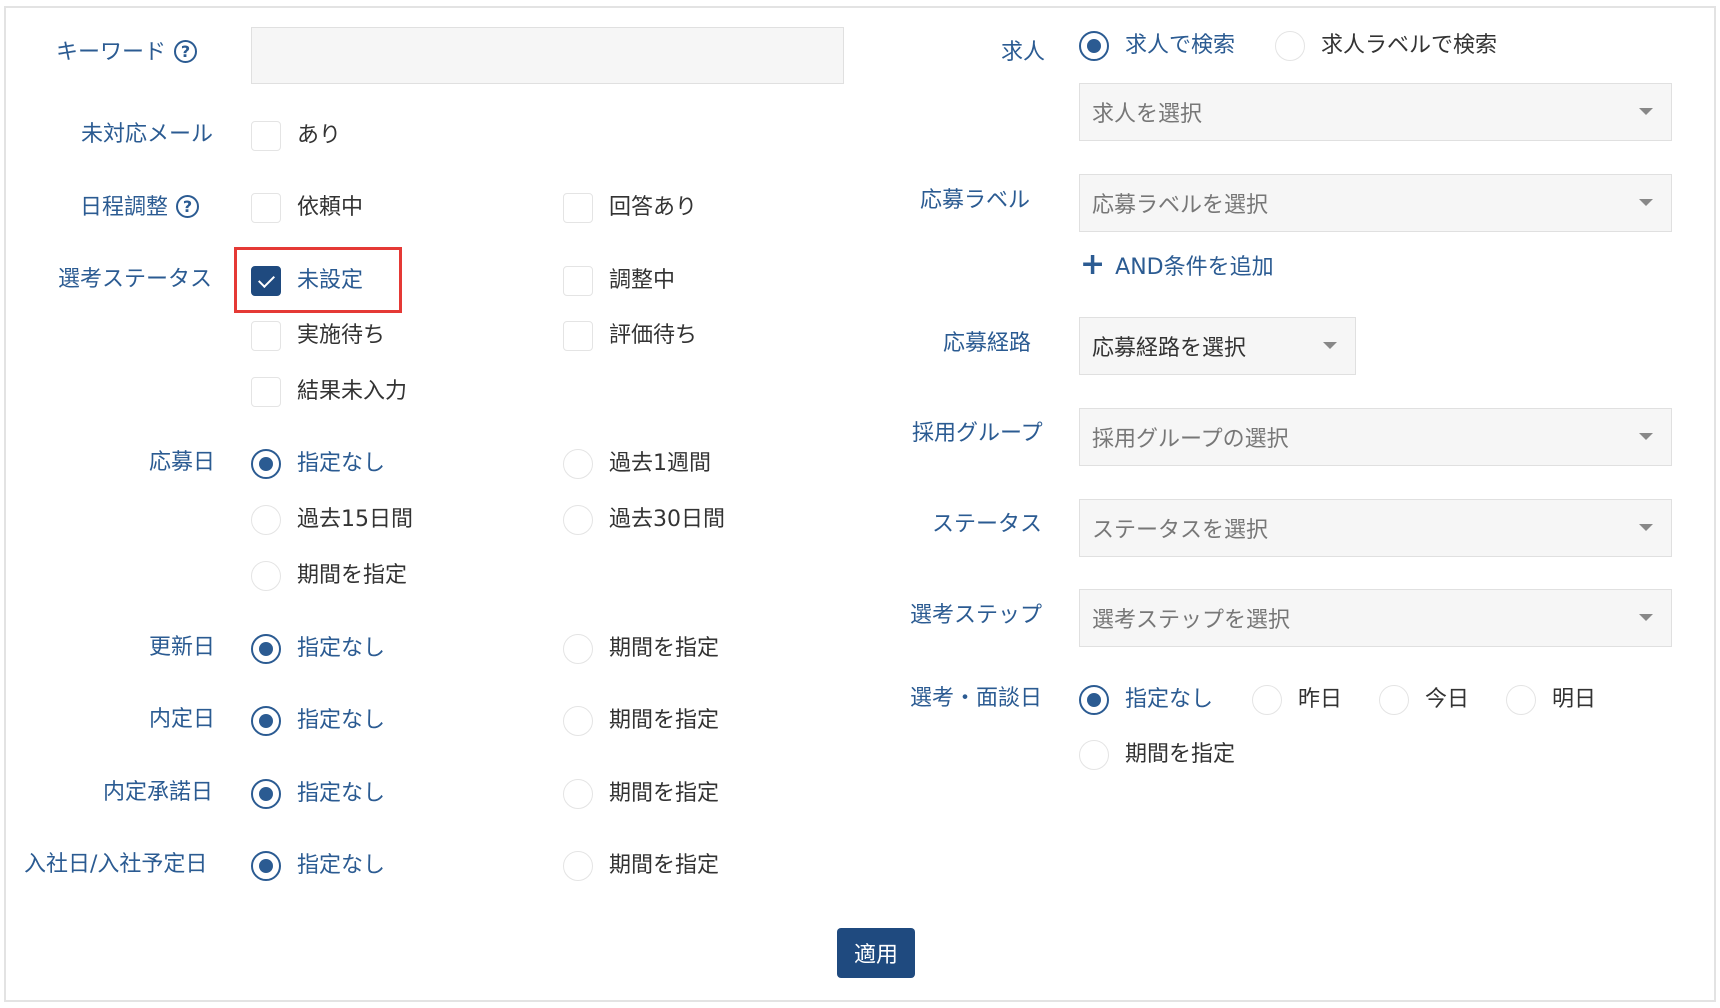  Describe the element at coordinates (977, 433) in the screenshot. I see `hiring-group-label: 採用グループ` at that location.